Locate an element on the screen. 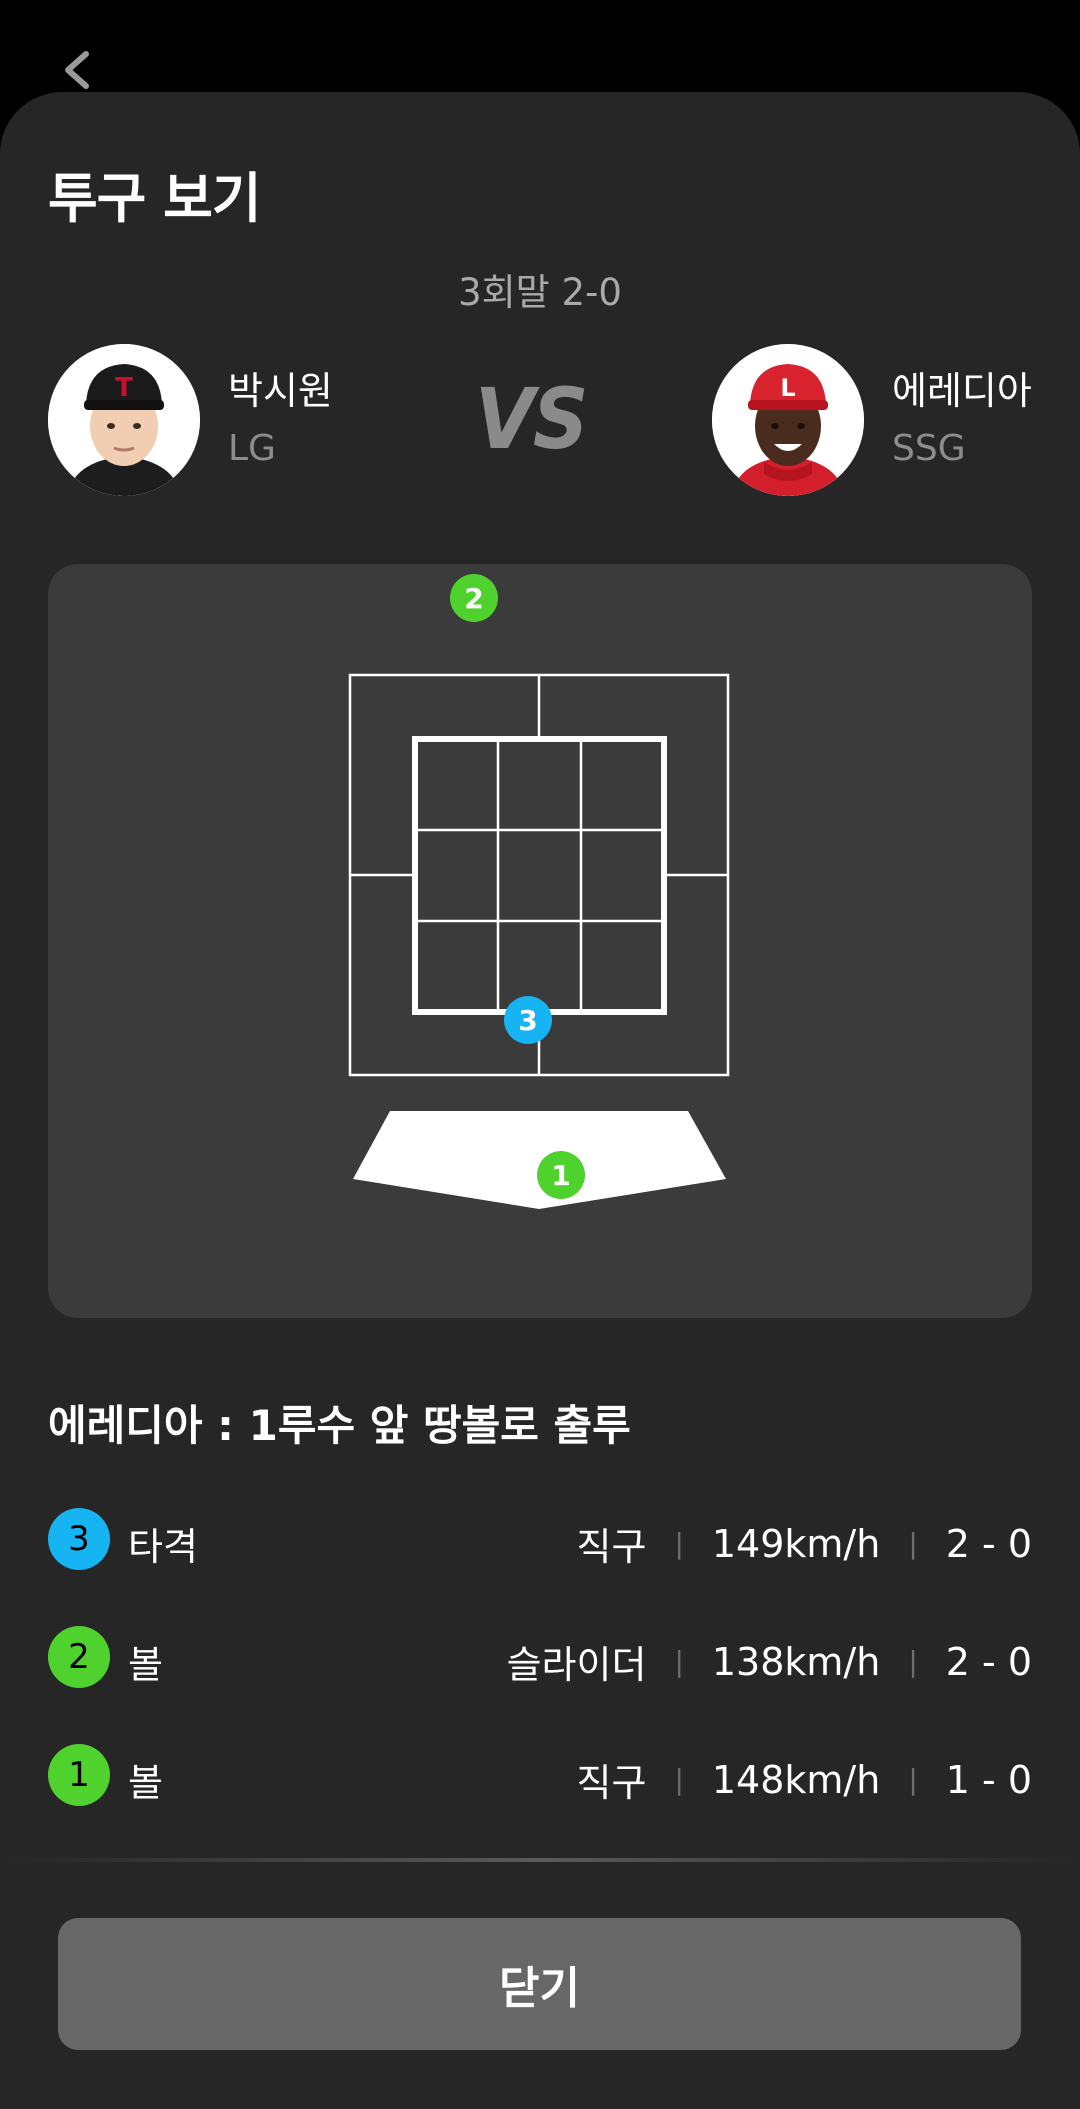 This screenshot has width=1080, height=2109. pitch-speed: 148km/h is located at coordinates (796, 1779).